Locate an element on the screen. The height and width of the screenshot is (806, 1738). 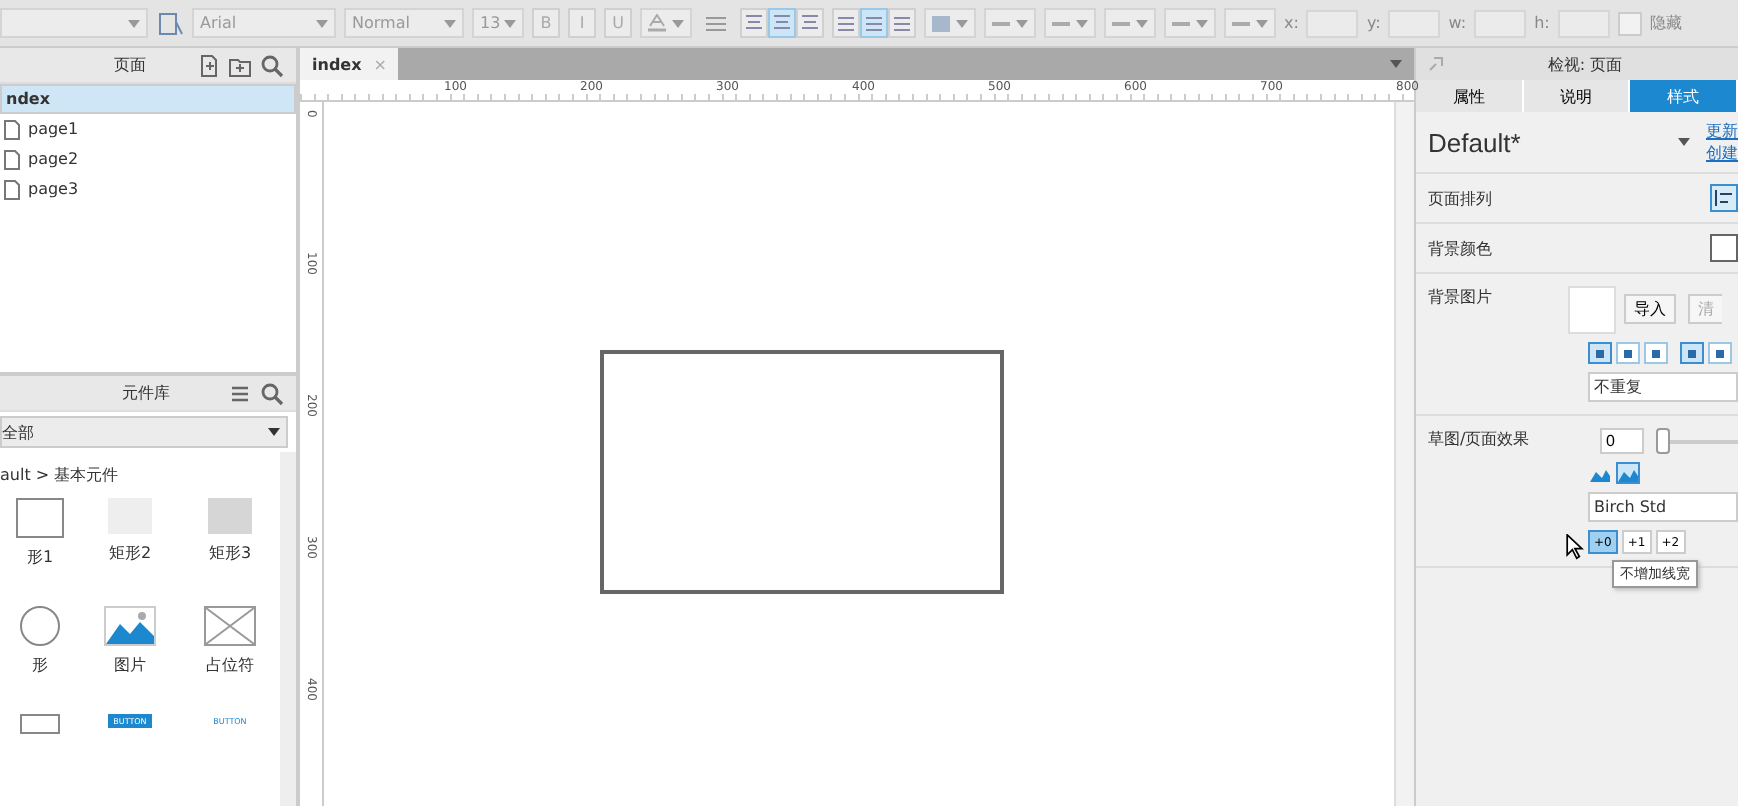
inspector-tab: 样式 is located at coordinates (1684, 96).